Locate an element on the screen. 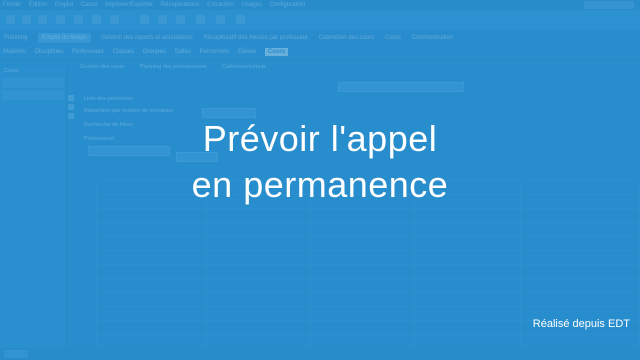 Image resolution: width=640 pixels, height=360 pixels. credit-label: Réalisé depuis EDT is located at coordinates (581, 324).